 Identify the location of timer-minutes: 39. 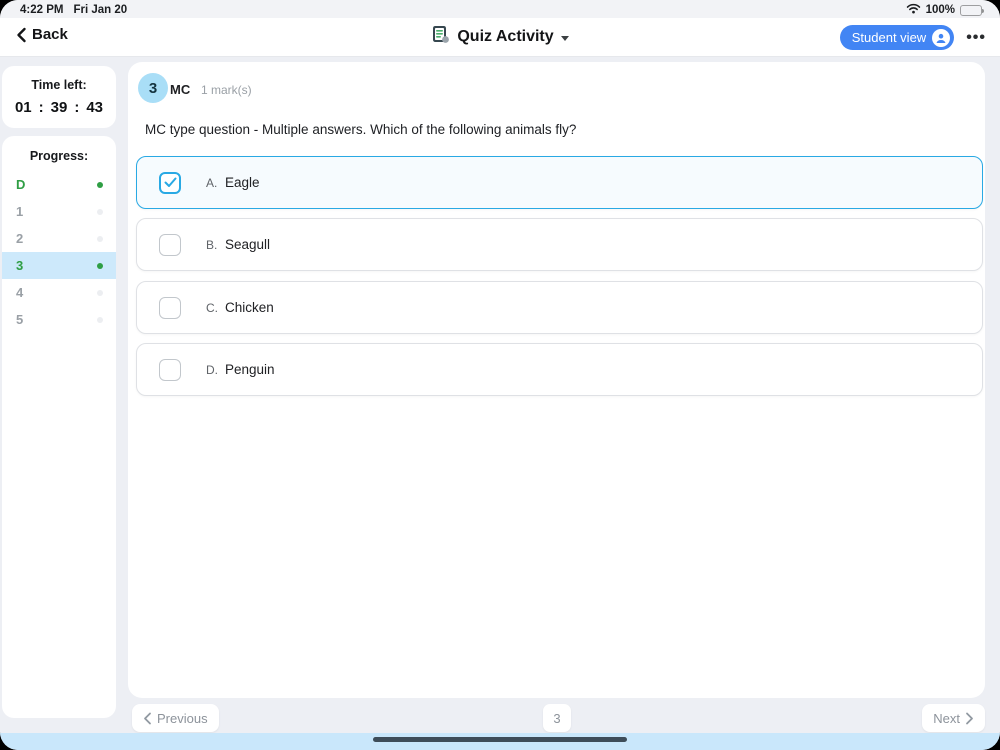
(59, 107).